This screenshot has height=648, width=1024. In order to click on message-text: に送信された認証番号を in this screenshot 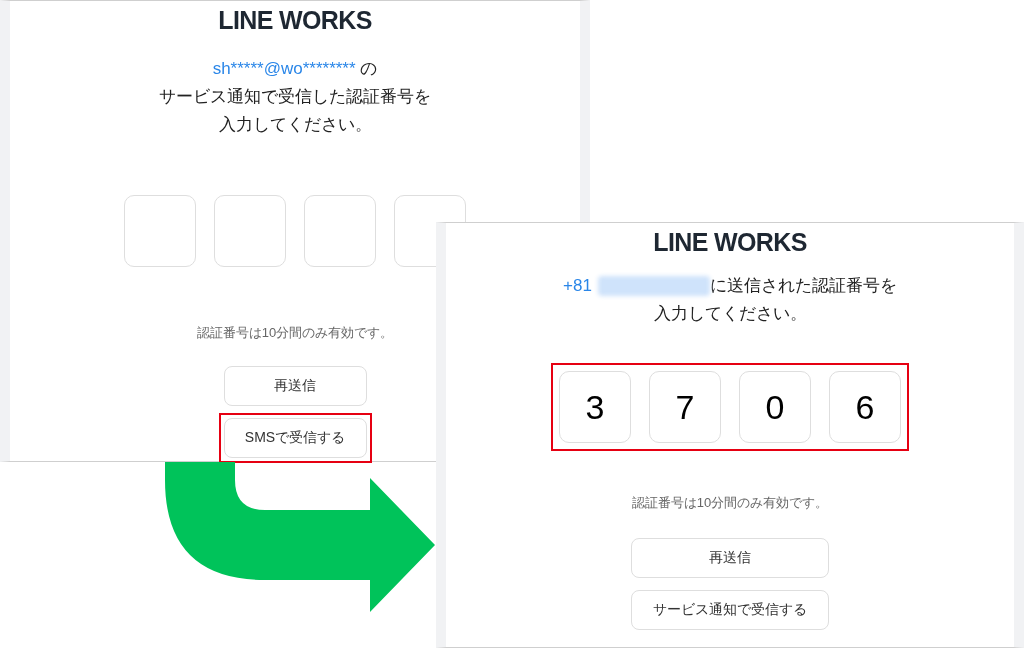, I will do `click(803, 286)`.